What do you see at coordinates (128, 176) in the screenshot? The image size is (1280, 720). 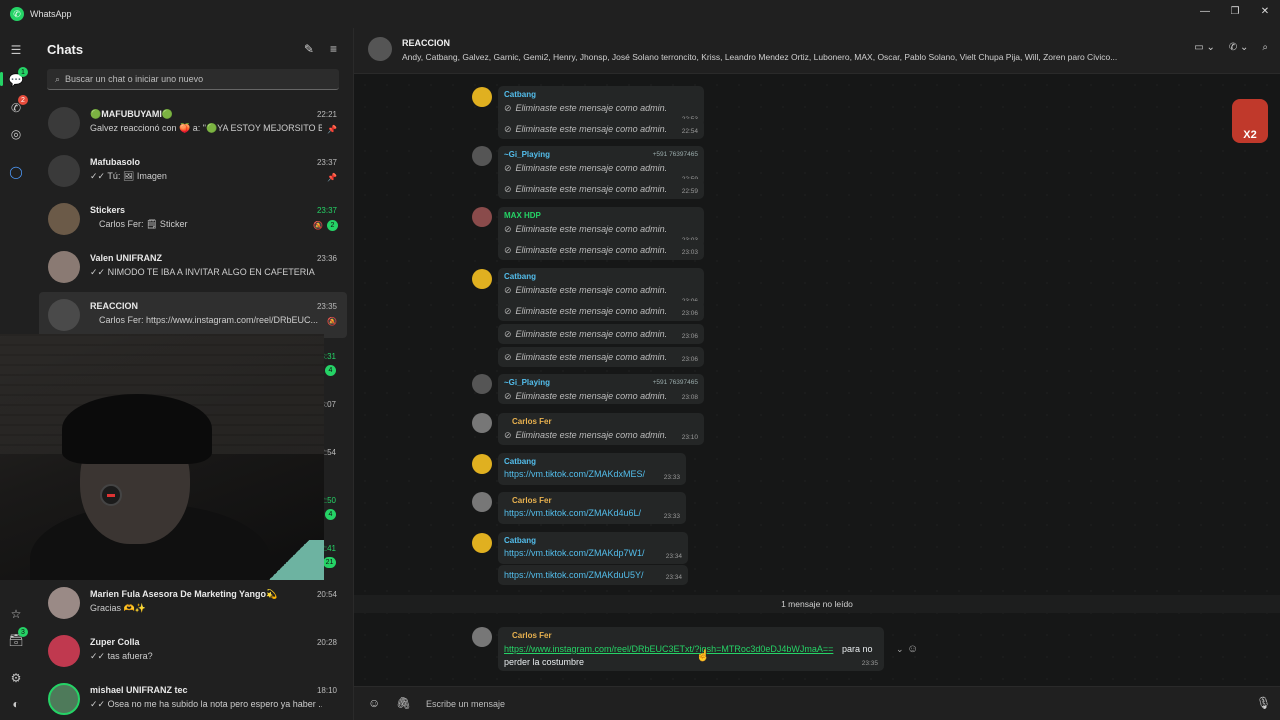 I see `chat-preview: ✓✓ Tú: 🖼 Imagen` at bounding box center [128, 176].